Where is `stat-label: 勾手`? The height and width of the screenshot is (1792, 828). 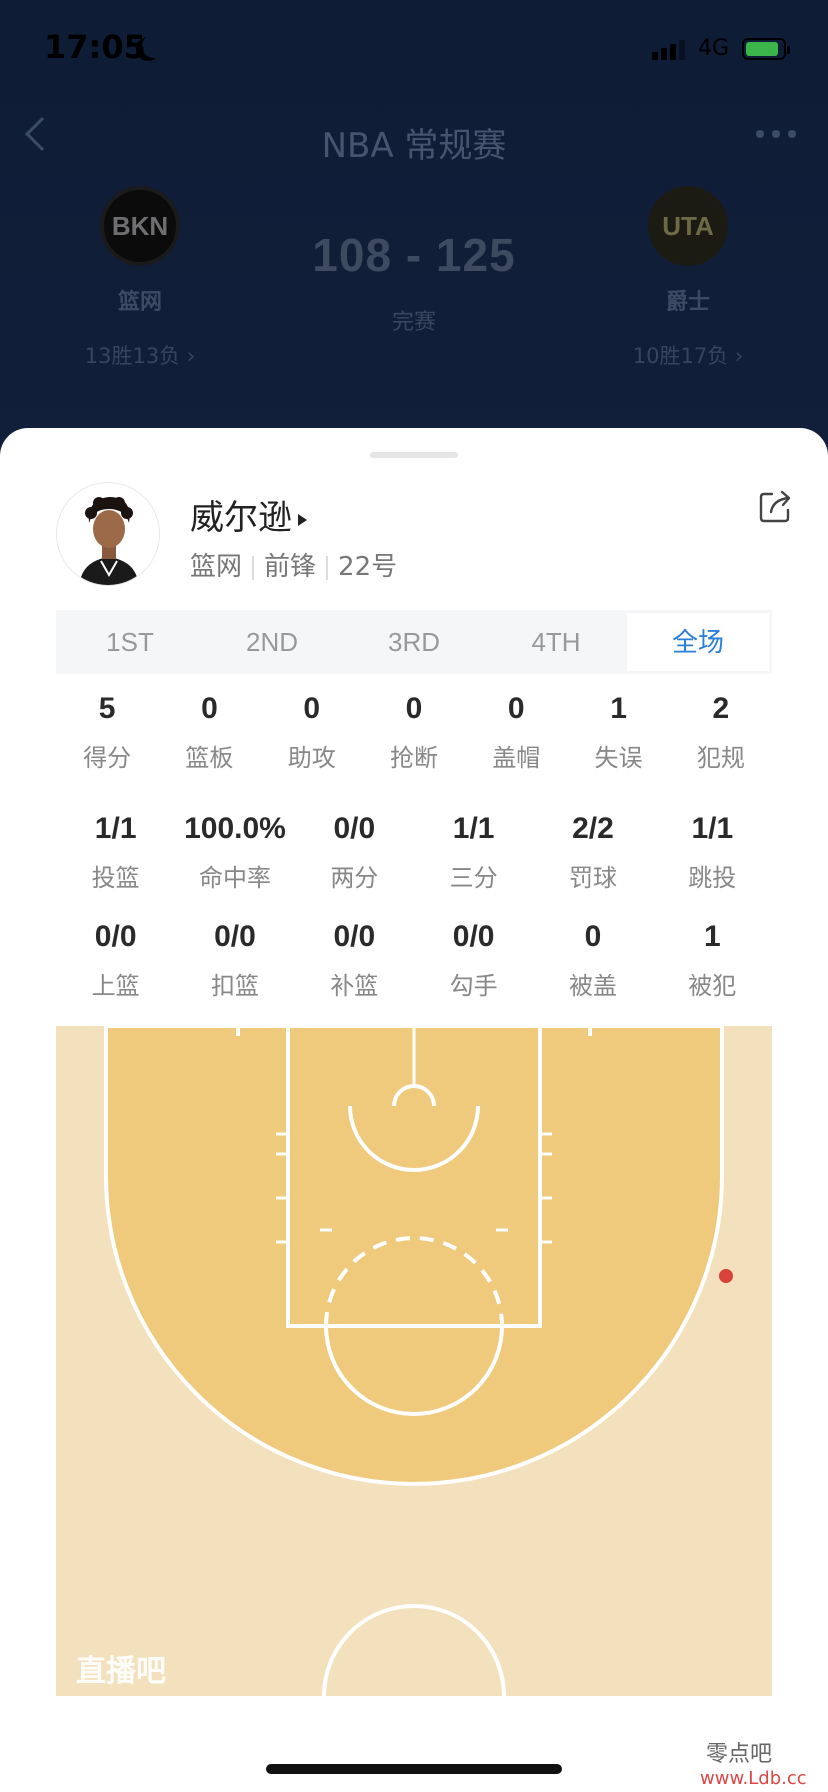
stat-label: 勾手 is located at coordinates (473, 986).